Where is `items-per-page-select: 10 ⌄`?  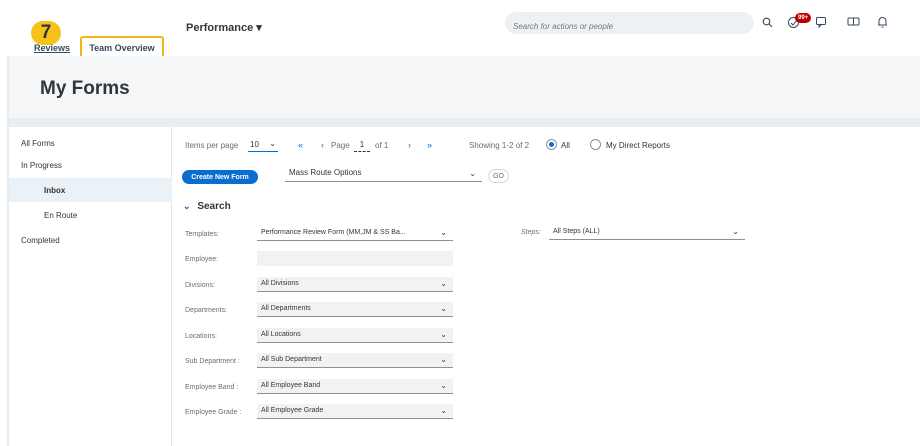 items-per-page-select: 10 ⌄ is located at coordinates (263, 145).